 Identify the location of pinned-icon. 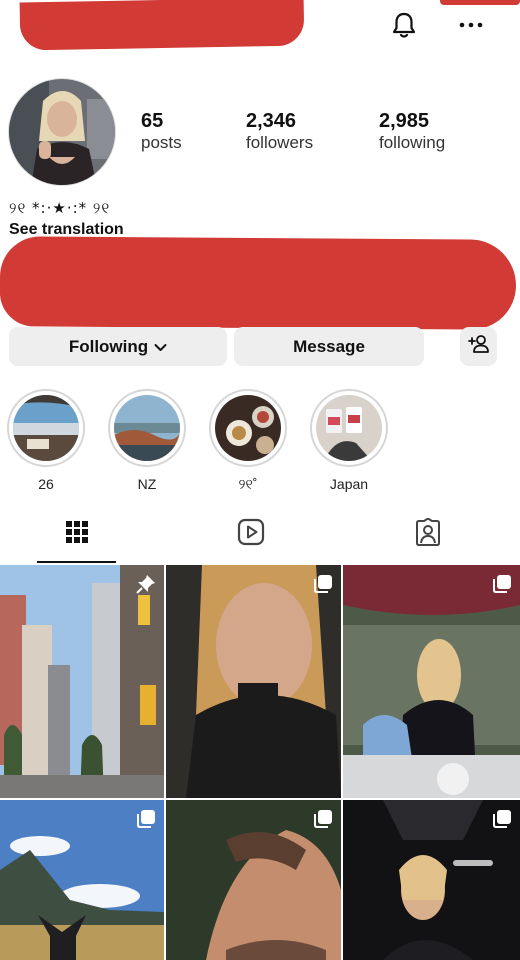
(146, 584).